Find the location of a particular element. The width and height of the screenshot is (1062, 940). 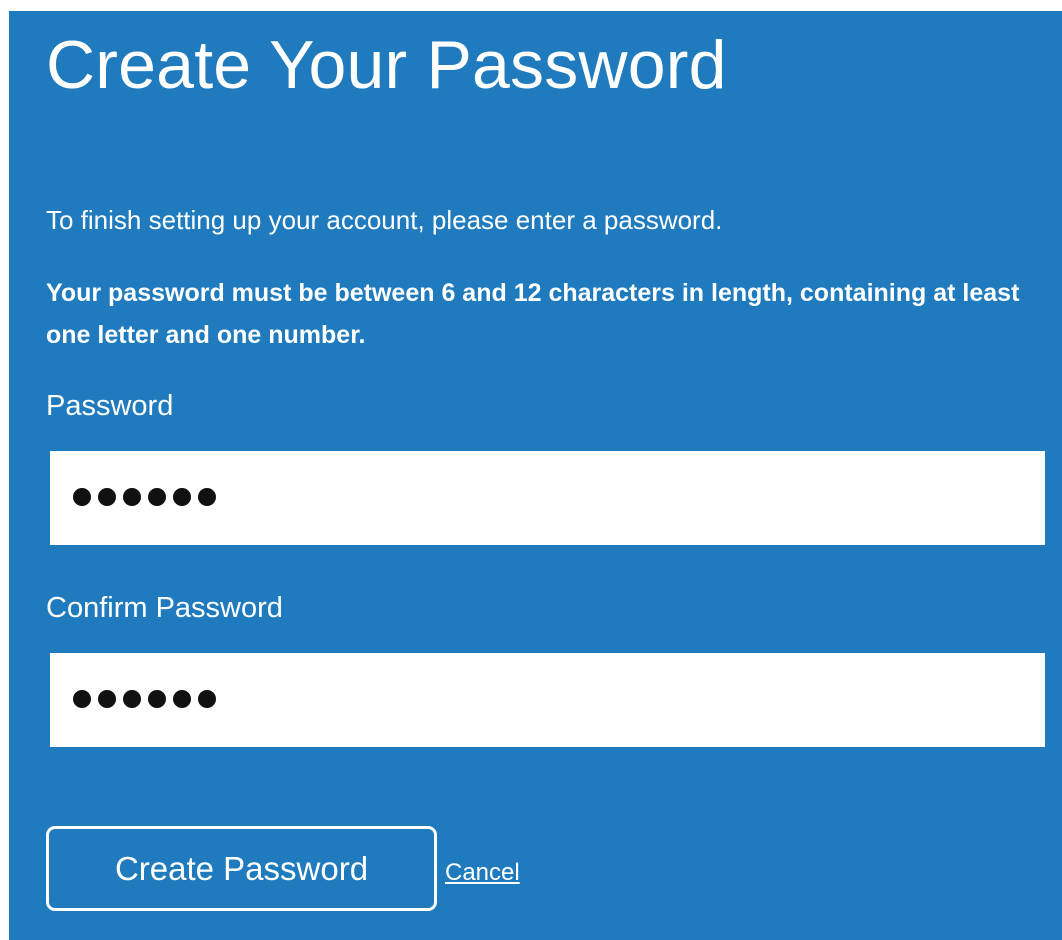

password-field is located at coordinates (547, 498).